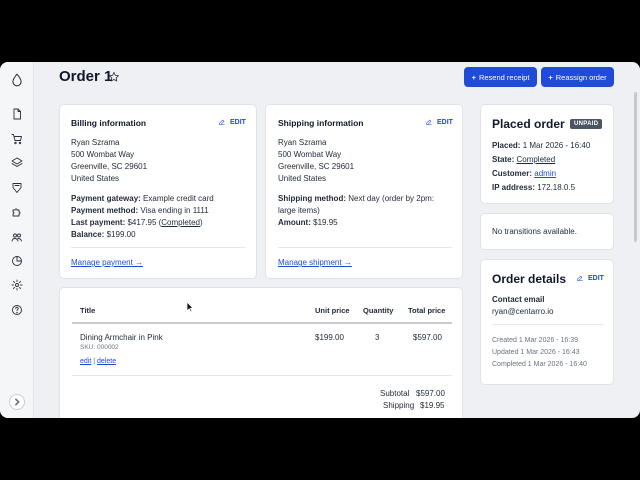  I want to click on row-divider, so click(262, 375).